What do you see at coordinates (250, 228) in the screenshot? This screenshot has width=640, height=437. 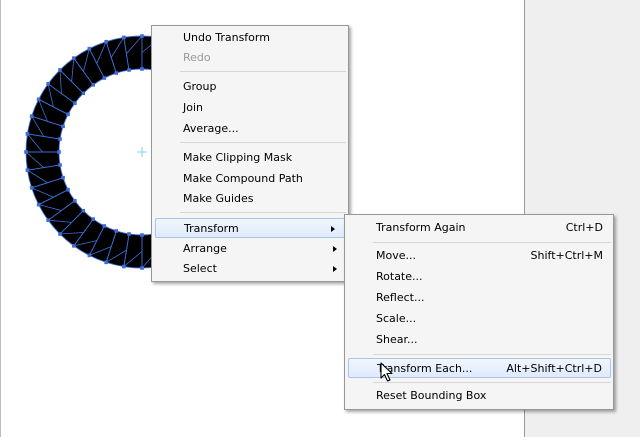 I see `menu-item-transform: Transform` at bounding box center [250, 228].